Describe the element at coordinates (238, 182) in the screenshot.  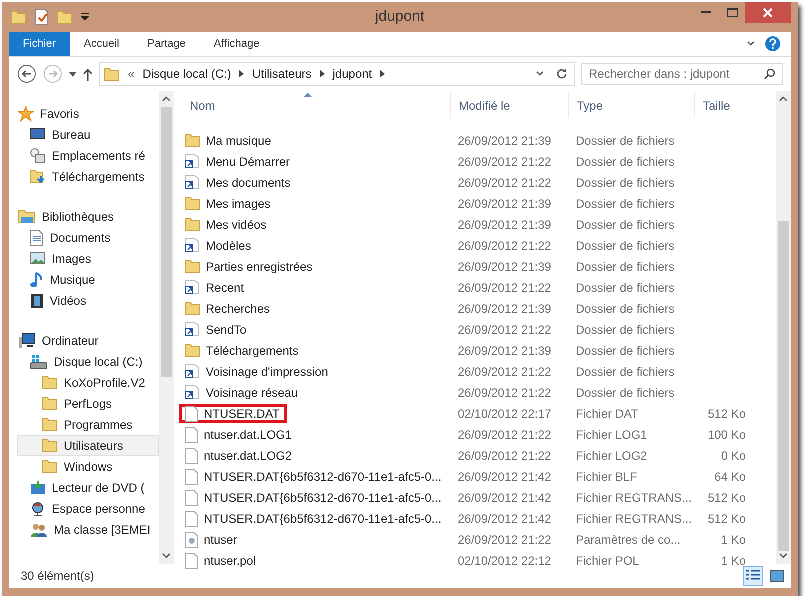
I see `file-name-cell: Mes documents` at that location.